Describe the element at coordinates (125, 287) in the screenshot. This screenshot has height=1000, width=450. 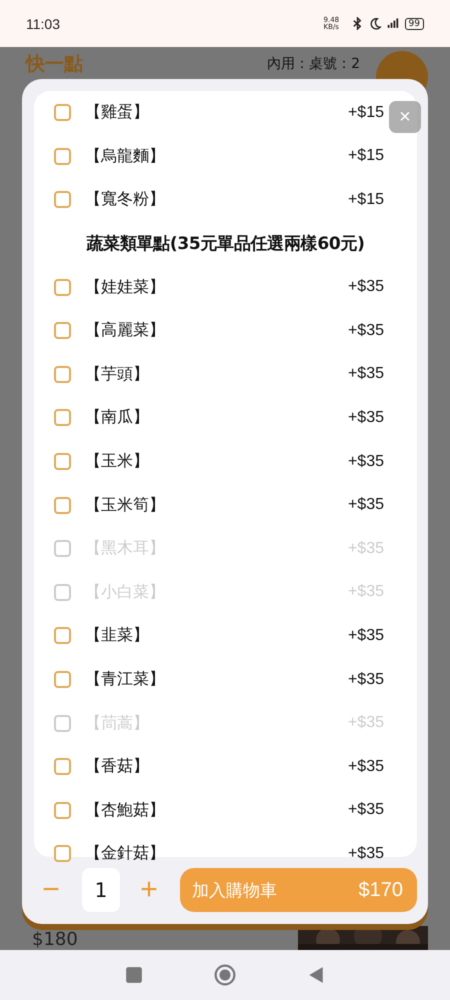
I see `option-name: 【娃娃菜】` at that location.